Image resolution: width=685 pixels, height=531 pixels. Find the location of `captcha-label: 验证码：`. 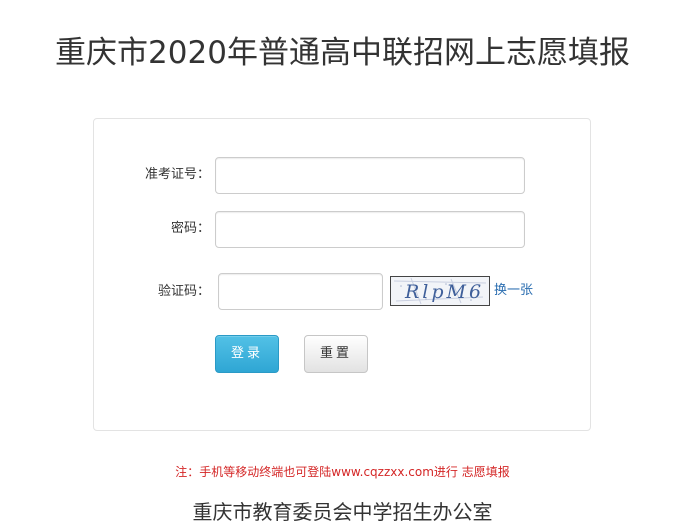

captcha-label: 验证码： is located at coordinates (183, 291).